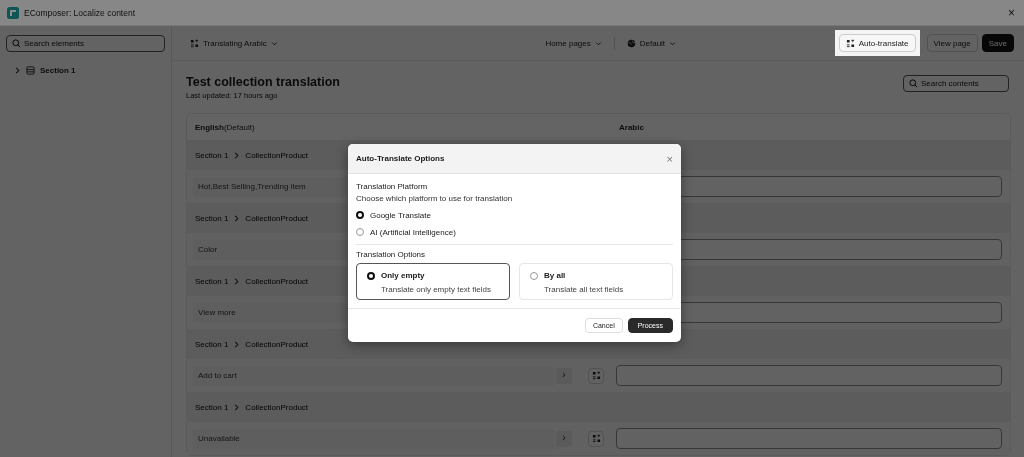 This screenshot has height=457, width=1024. Describe the element at coordinates (225, 127) in the screenshot. I see `column-header: English(Default)` at that location.